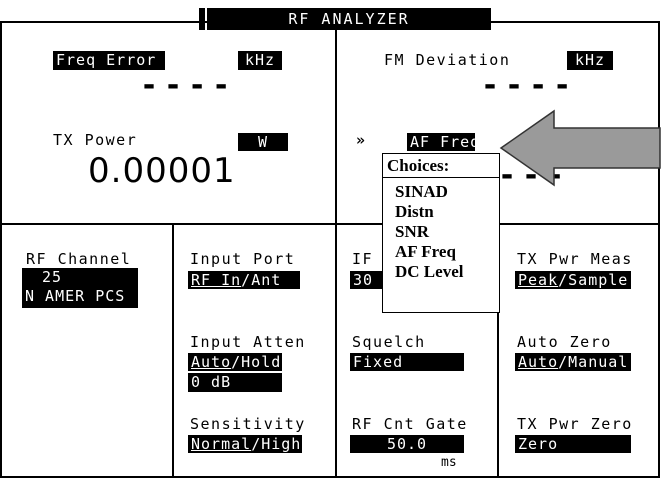 This screenshot has width=662, height=479. What do you see at coordinates (95, 140) in the screenshot?
I see `tx-power-label: TX Power` at bounding box center [95, 140].